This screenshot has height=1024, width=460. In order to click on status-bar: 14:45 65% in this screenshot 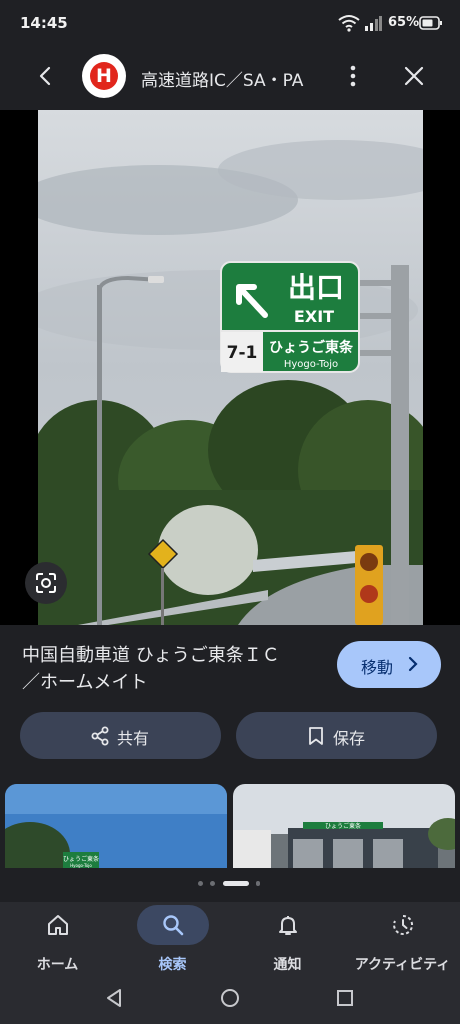, I will do `click(230, 23)`.